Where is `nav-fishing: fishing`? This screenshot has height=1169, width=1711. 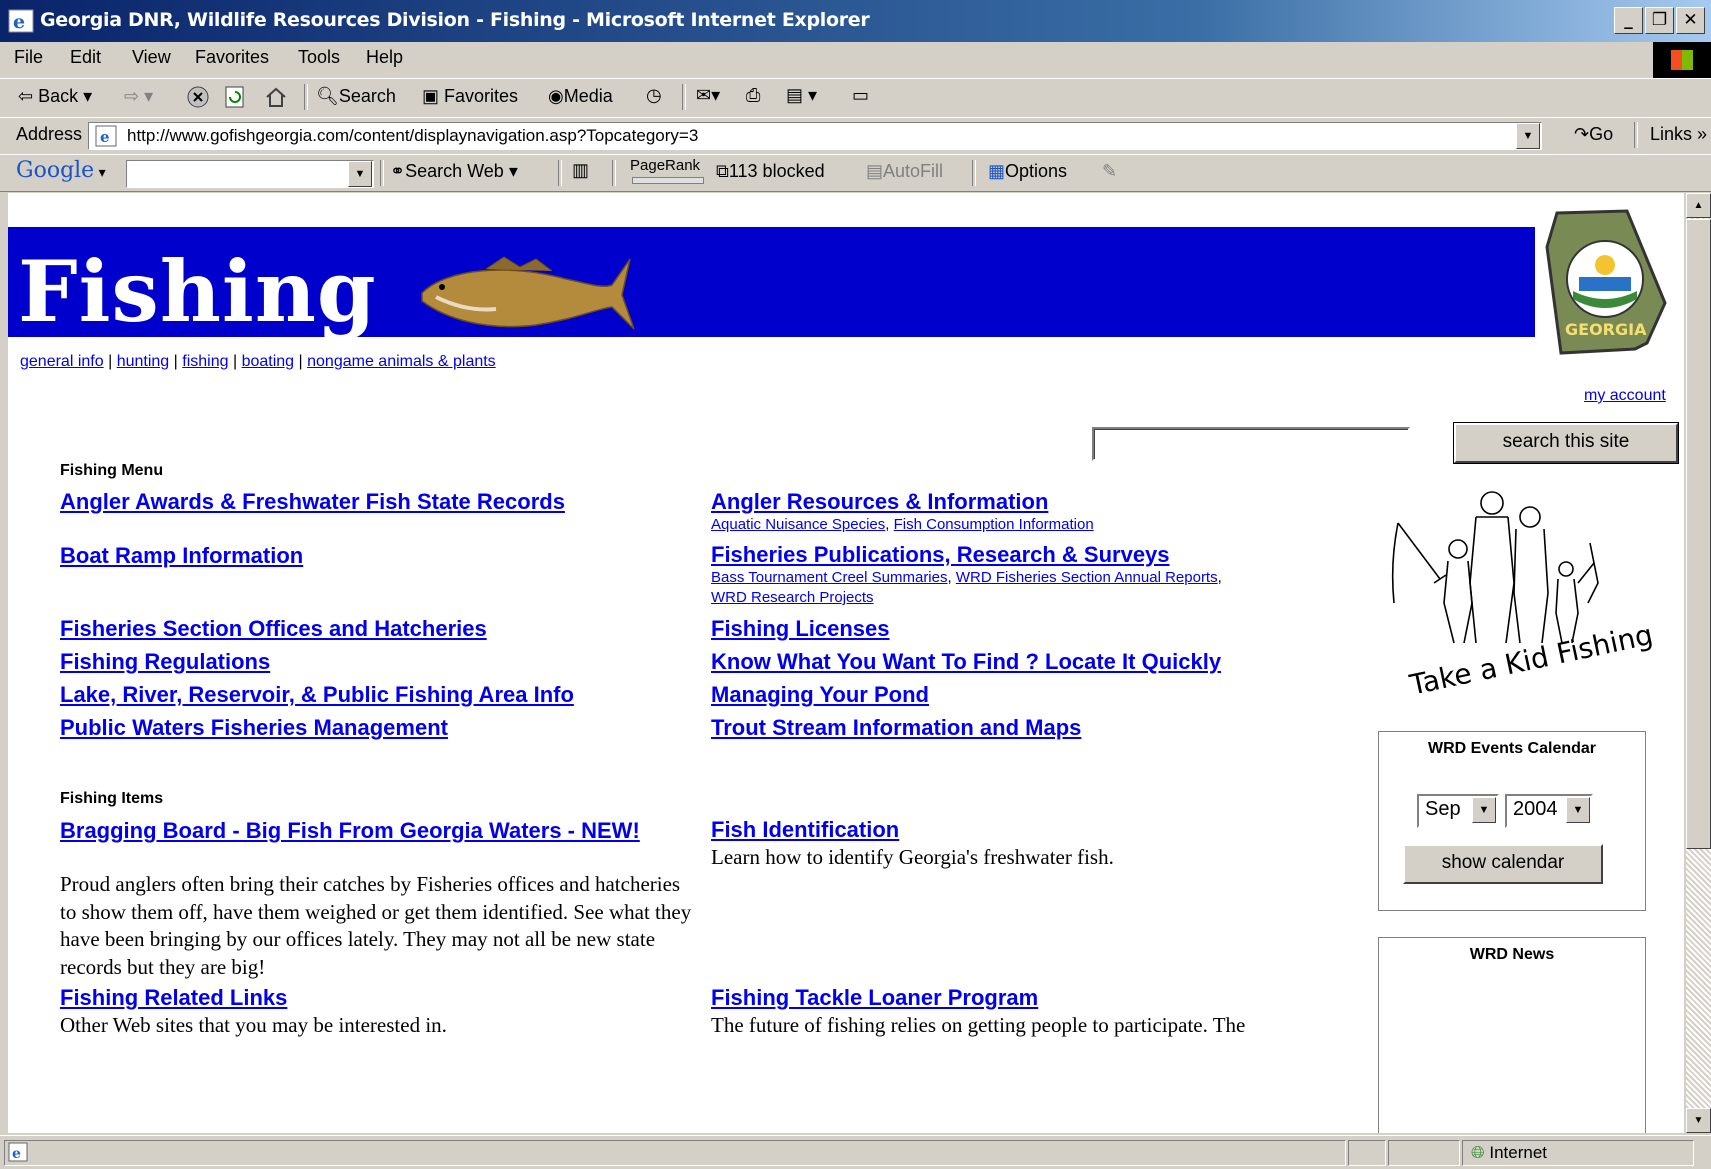 nav-fishing: fishing is located at coordinates (205, 361).